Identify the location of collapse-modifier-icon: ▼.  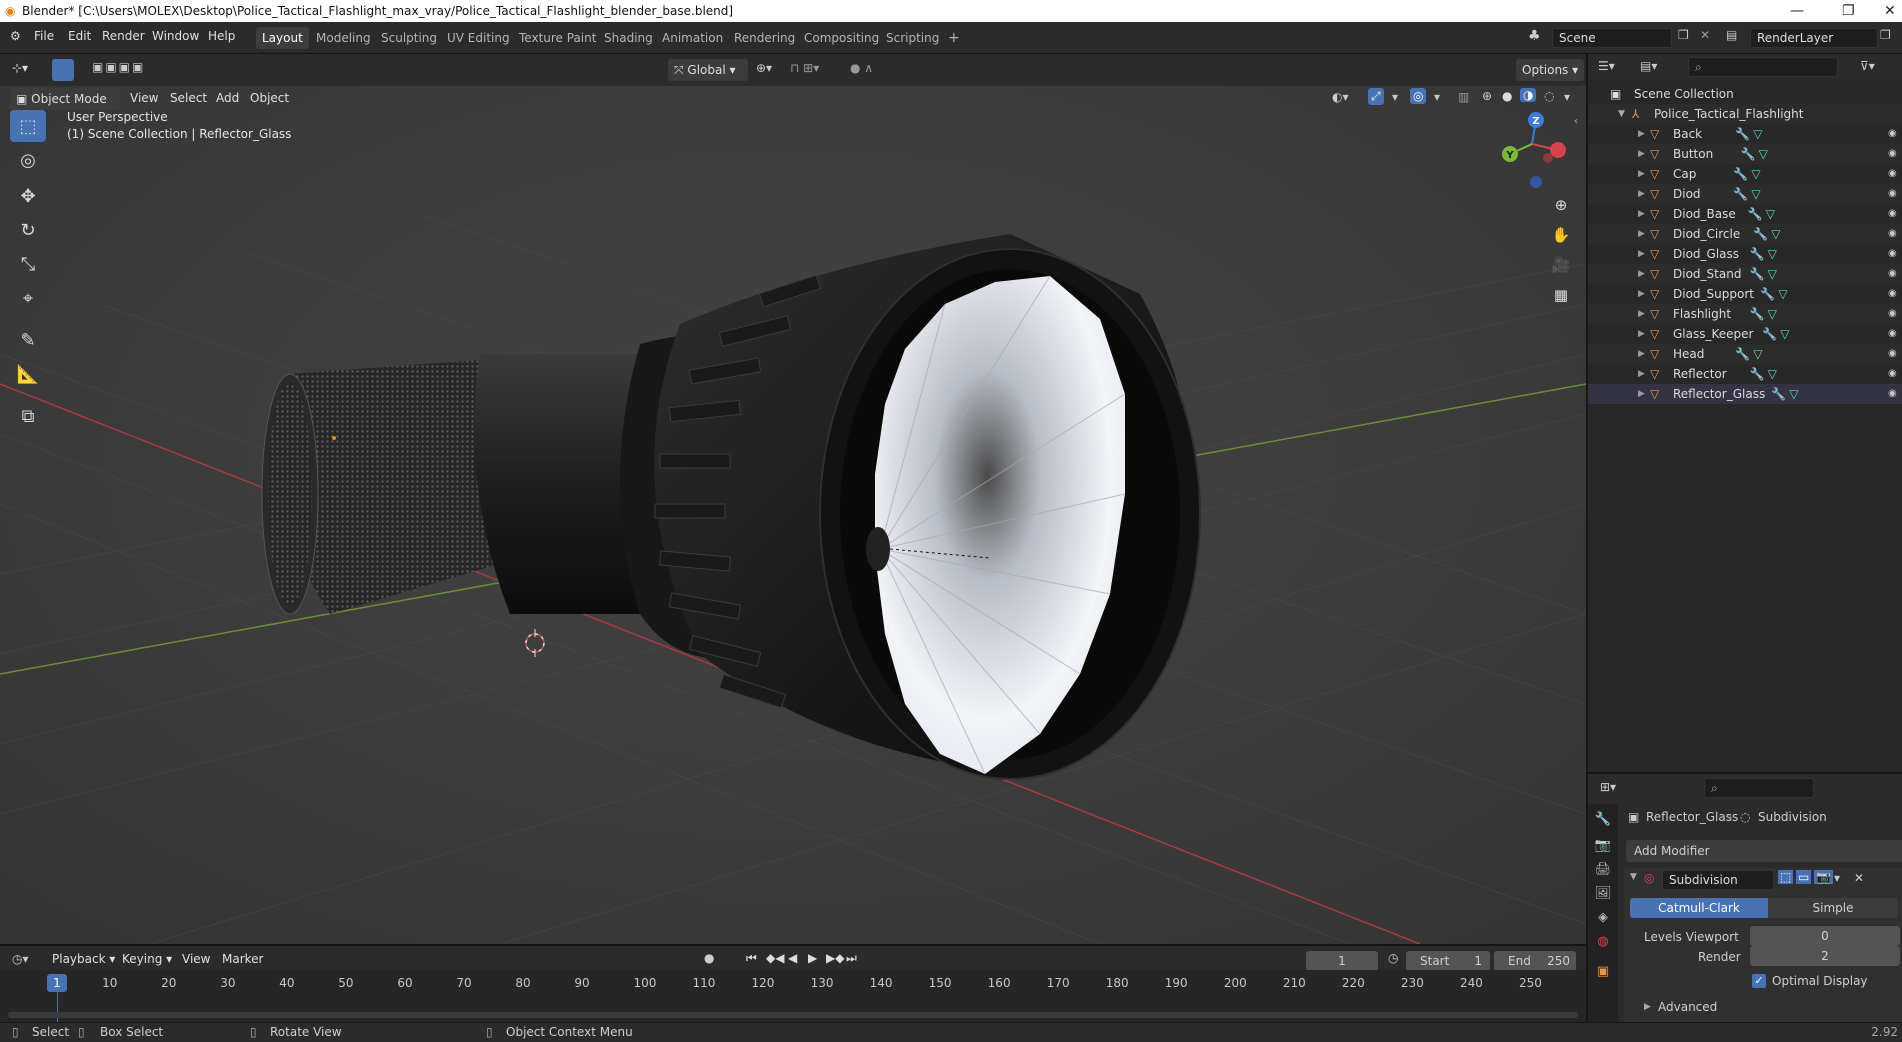
(1633, 877).